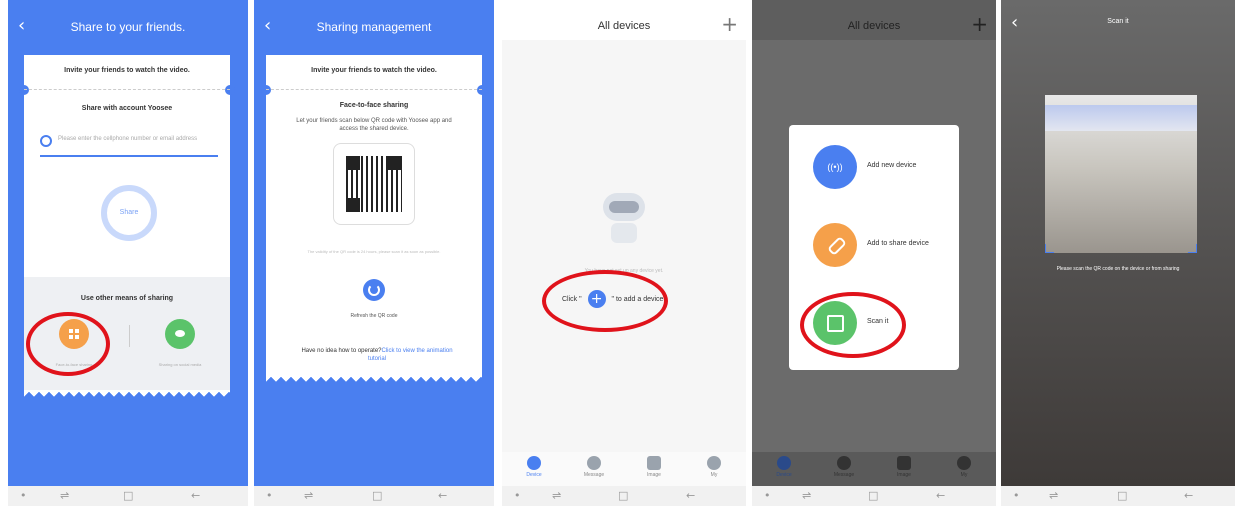 Image resolution: width=1235 pixels, height=506 pixels. I want to click on refresh-button, so click(374, 290).